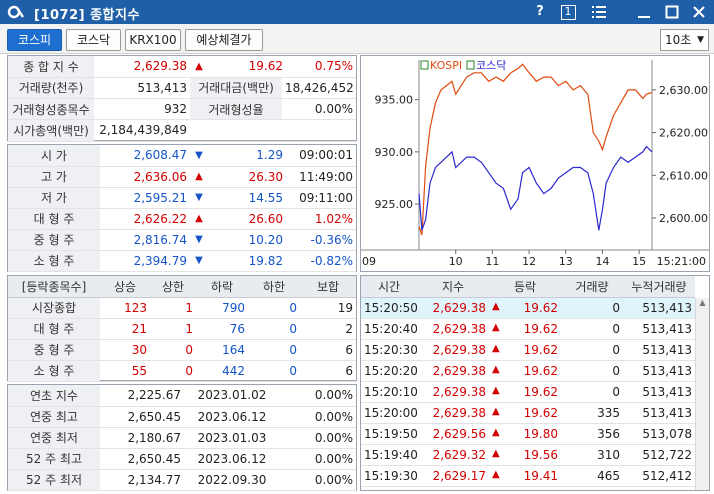 This screenshot has width=714, height=494. What do you see at coordinates (389, 455) in the screenshot?
I see `tick-time: 15:19:40` at bounding box center [389, 455].